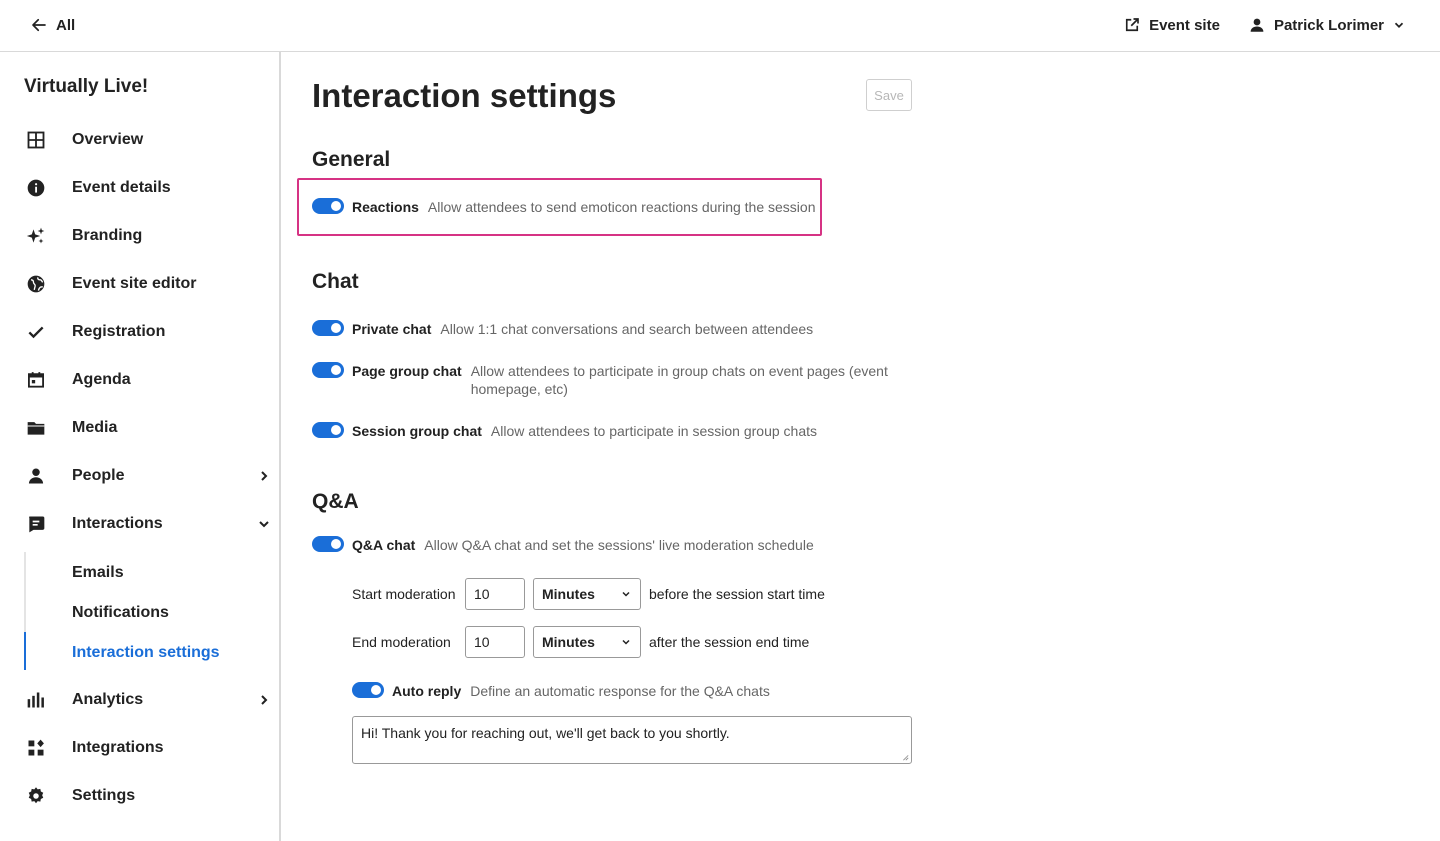  Describe the element at coordinates (1257, 25) in the screenshot. I see `user-icon` at that location.